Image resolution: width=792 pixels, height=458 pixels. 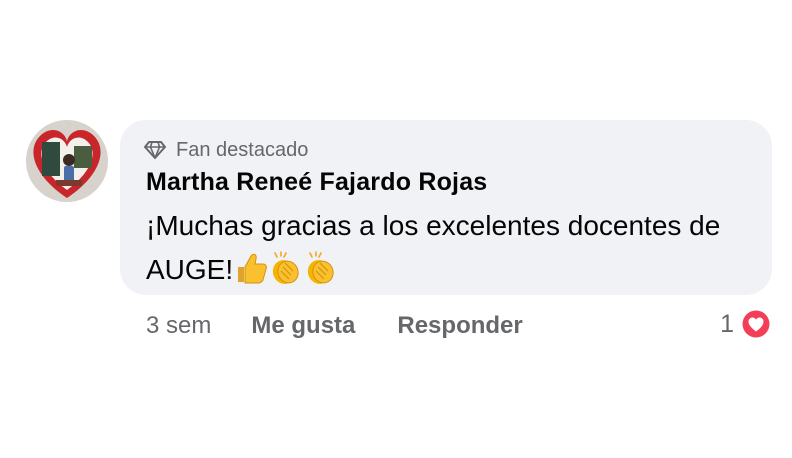 I want to click on like-button: Me gusta, so click(x=303, y=326).